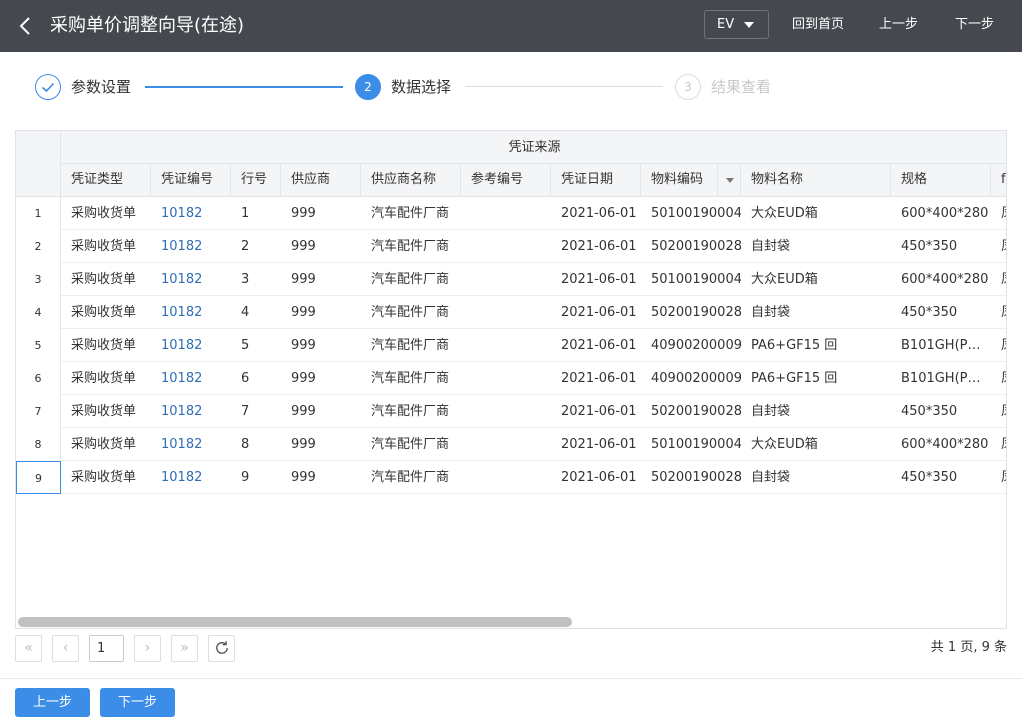 The image size is (1022, 726). Describe the element at coordinates (28, 648) in the screenshot. I see `first-page-icon: «` at that location.